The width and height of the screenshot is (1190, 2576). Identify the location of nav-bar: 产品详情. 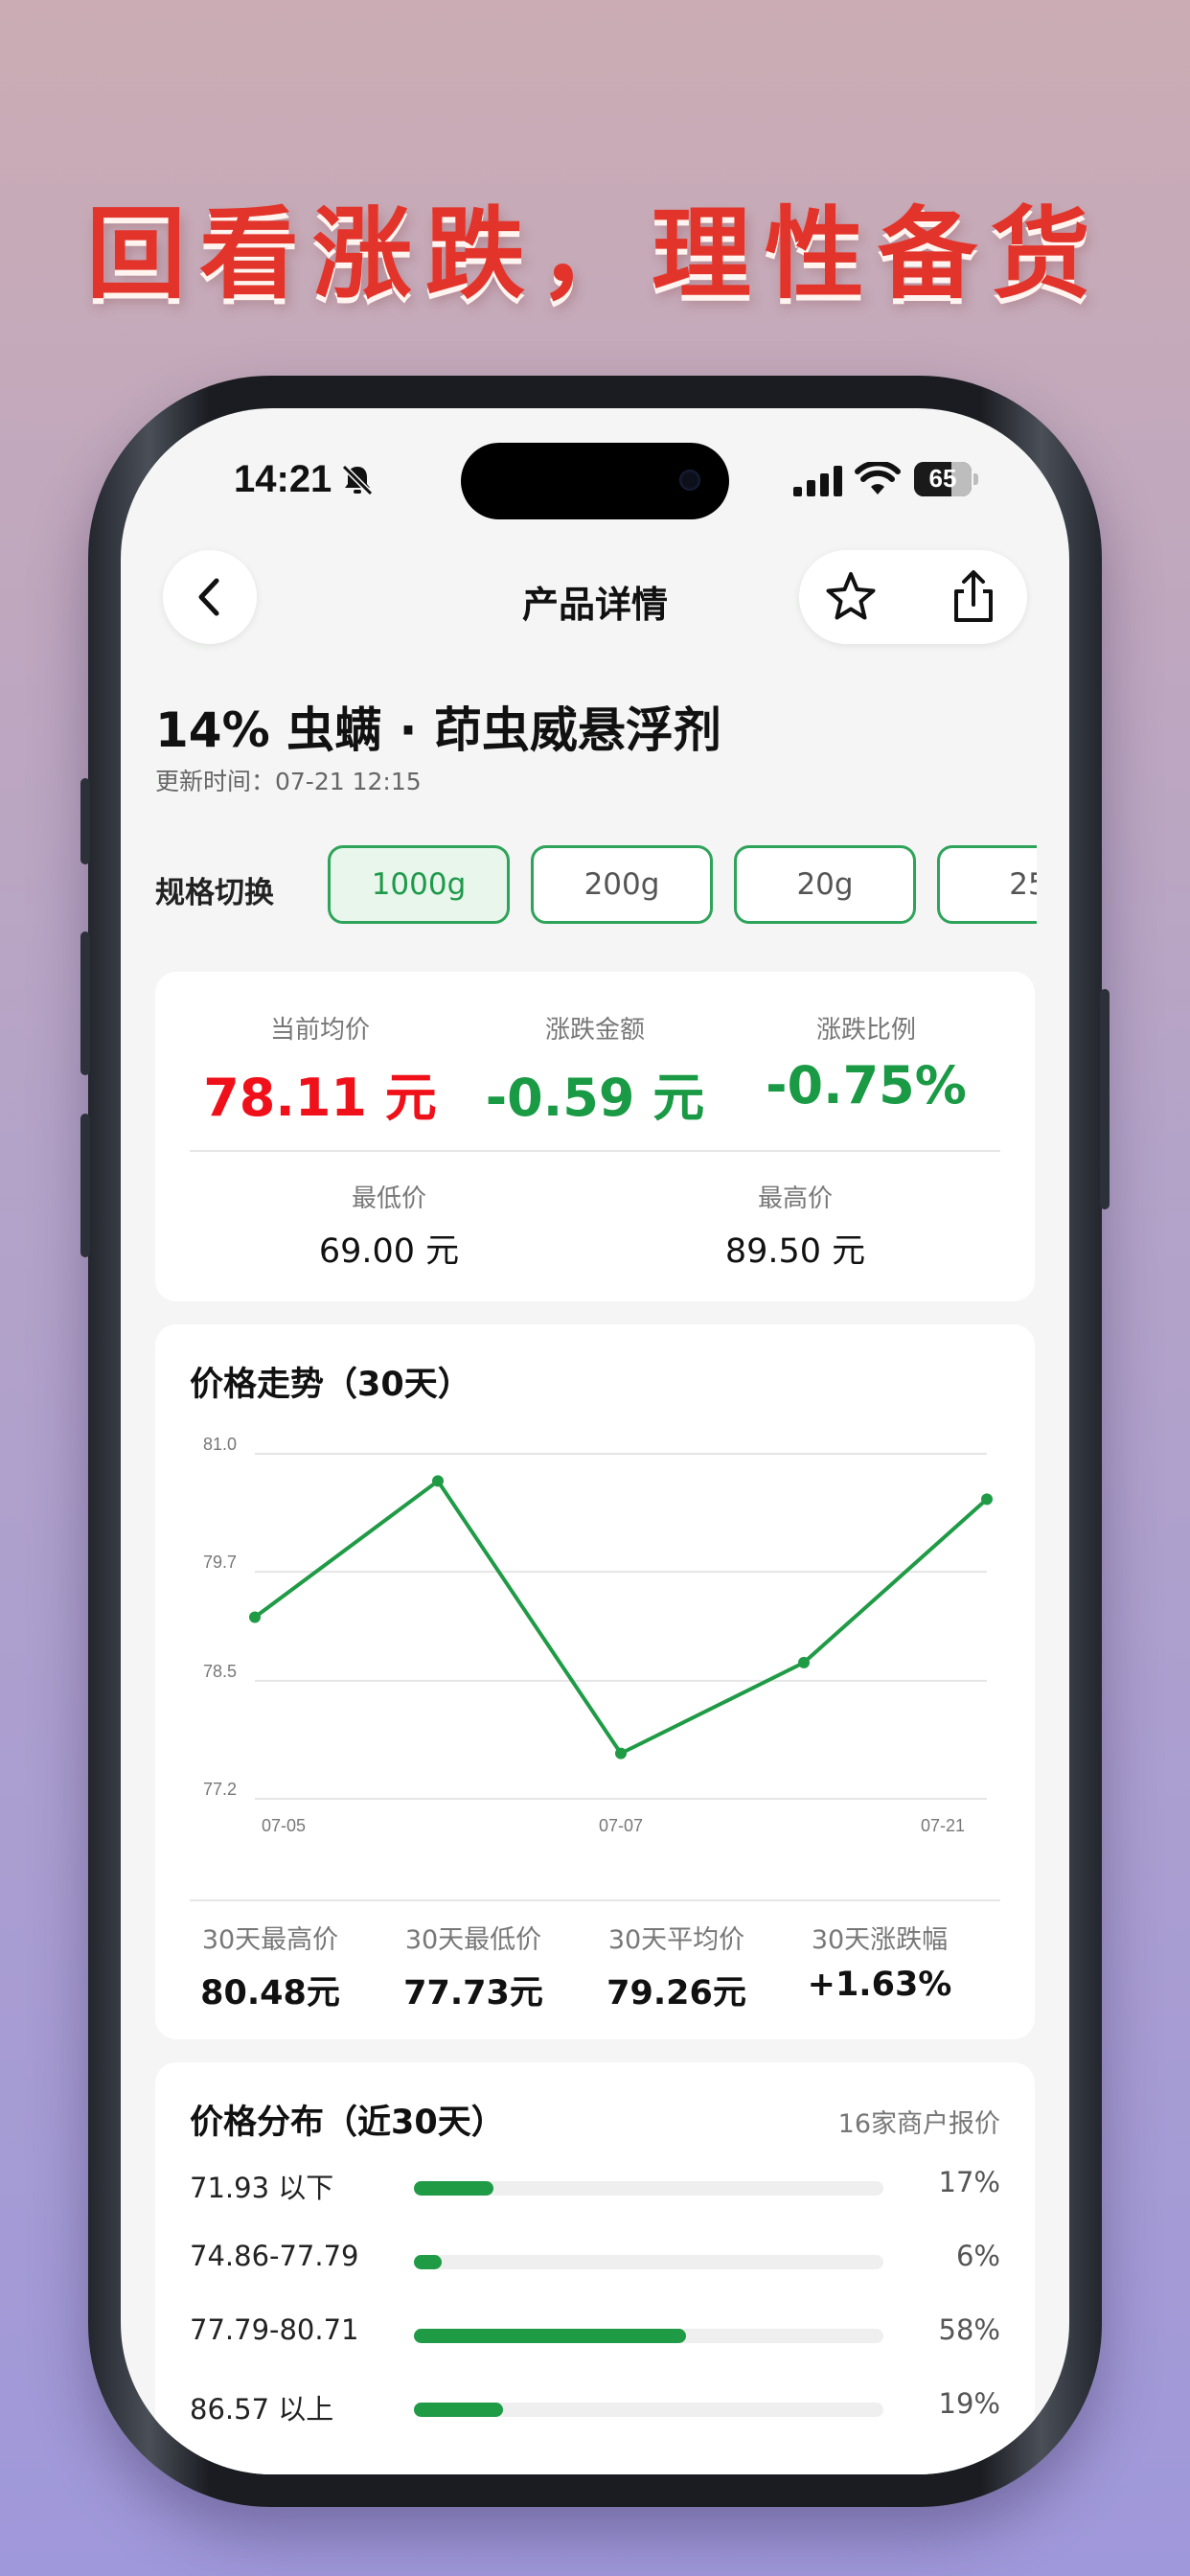
(595, 595).